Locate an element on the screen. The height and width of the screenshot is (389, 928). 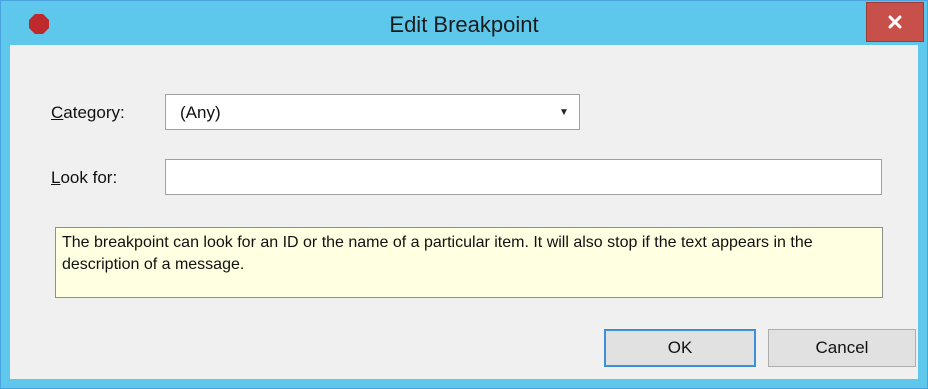
category-label-accelerator: C is located at coordinates (57, 112).